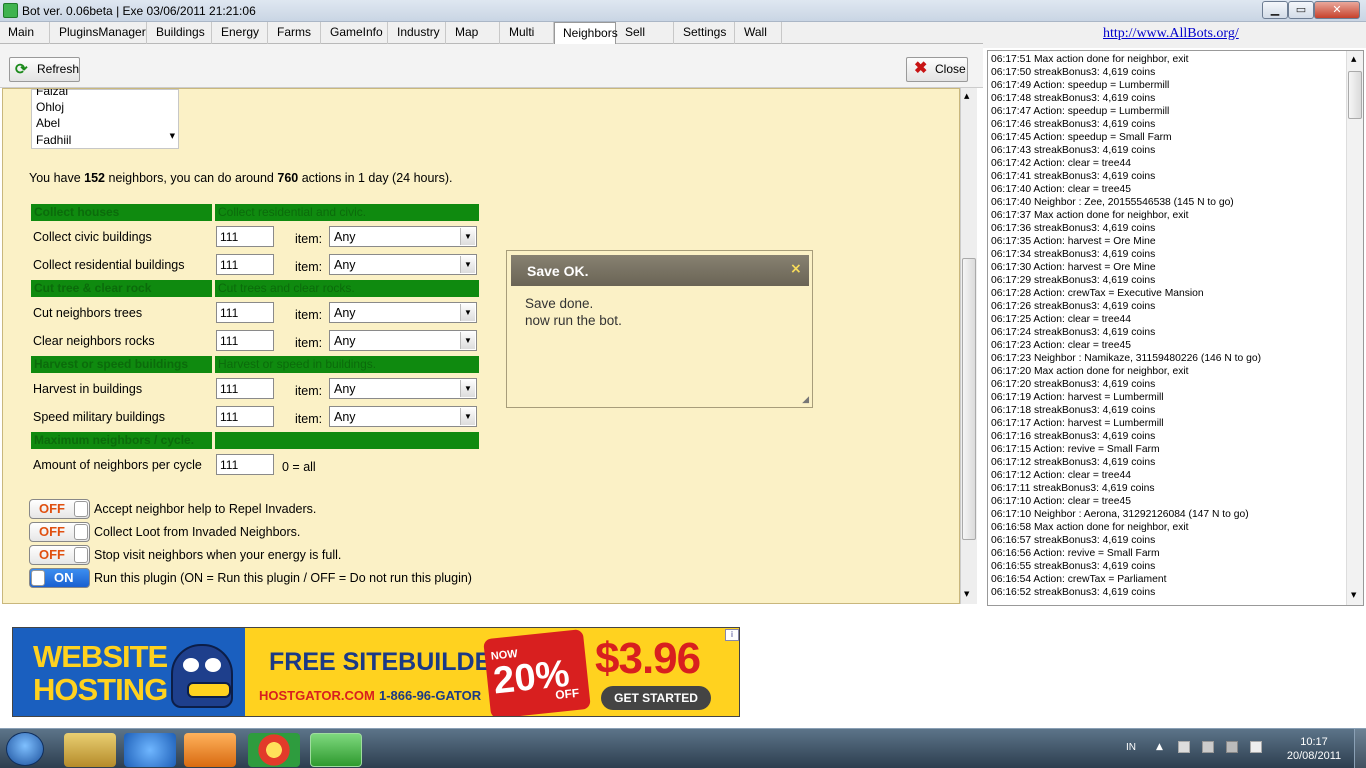 Image resolution: width=1366 pixels, height=768 pixels. Describe the element at coordinates (59, 532) in the screenshot. I see `collect-loot-toggle: OFF` at that location.